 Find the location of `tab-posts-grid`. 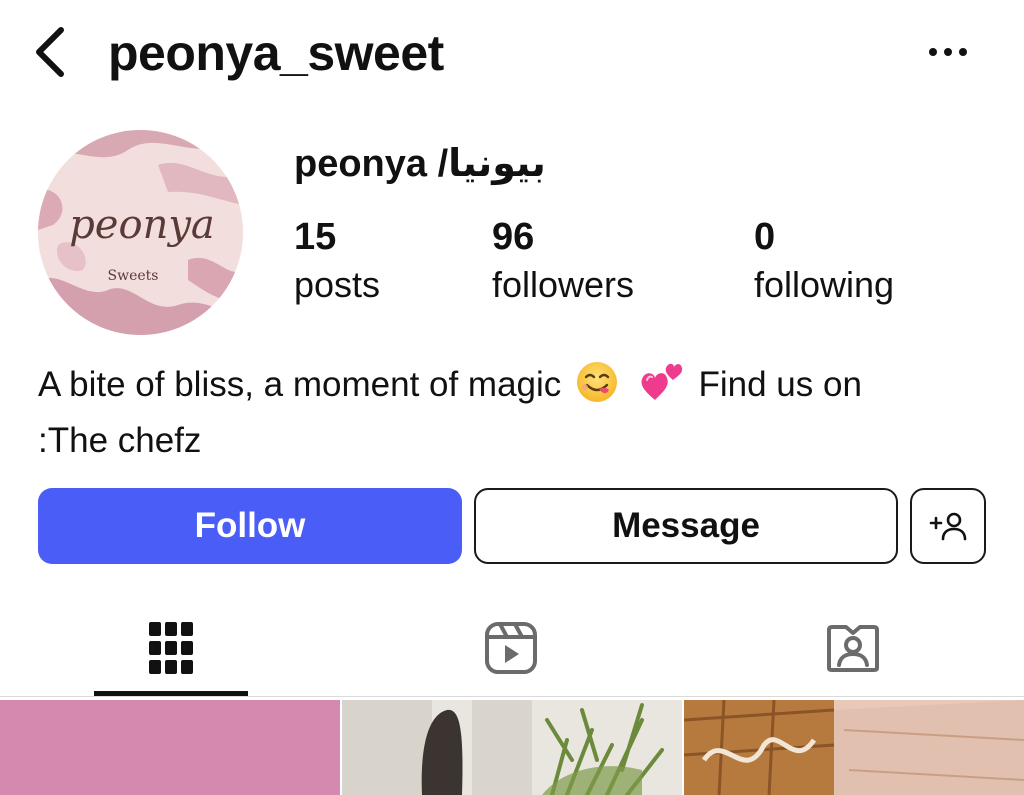

tab-posts-grid is located at coordinates (171, 648).